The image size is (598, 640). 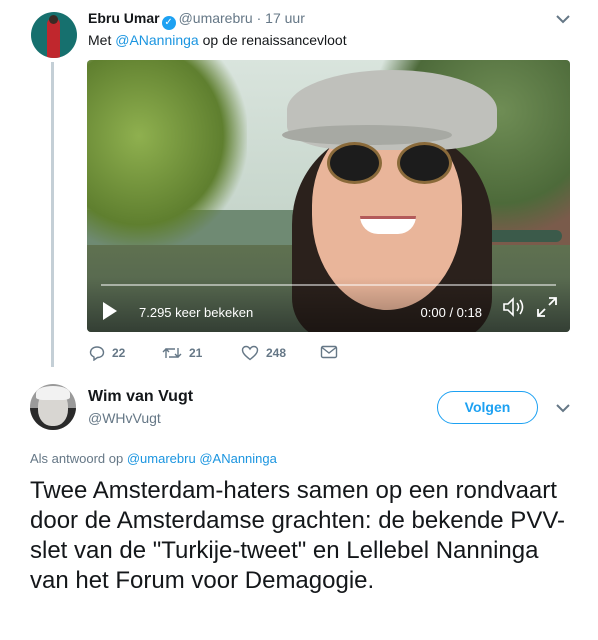 What do you see at coordinates (328, 285) in the screenshot?
I see `video-progress-bar` at bounding box center [328, 285].